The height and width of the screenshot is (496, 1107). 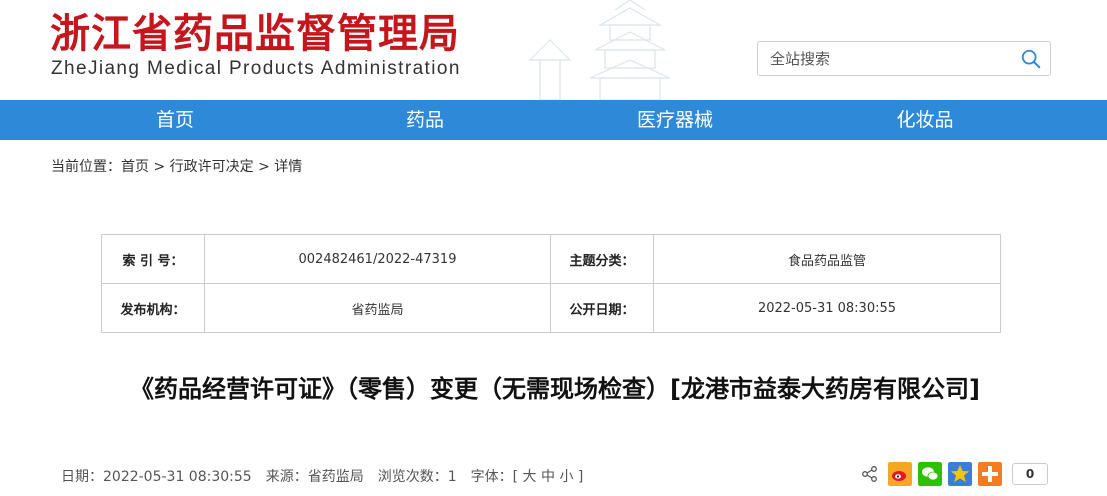 I want to click on site-title-cn: 浙江省药品监督管理局, so click(x=255, y=34).